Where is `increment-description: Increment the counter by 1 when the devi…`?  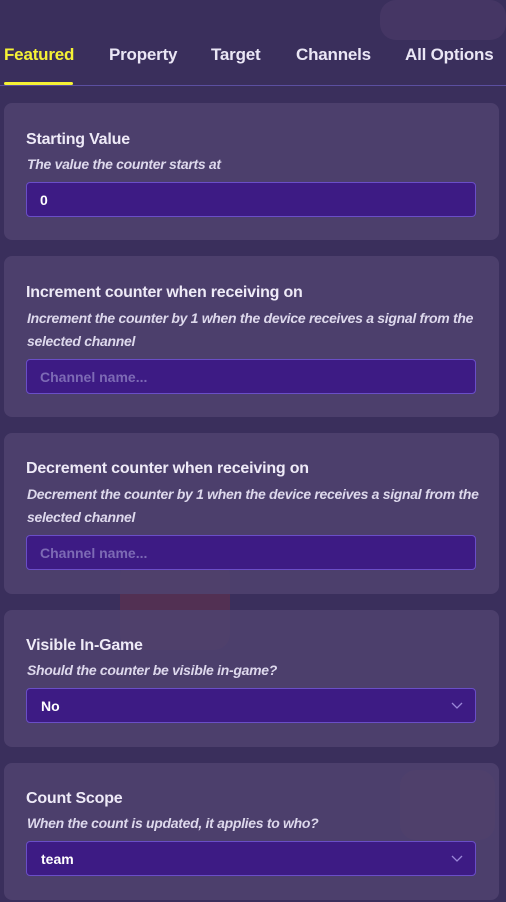 increment-description: Increment the counter by 1 when the devi… is located at coordinates (250, 329).